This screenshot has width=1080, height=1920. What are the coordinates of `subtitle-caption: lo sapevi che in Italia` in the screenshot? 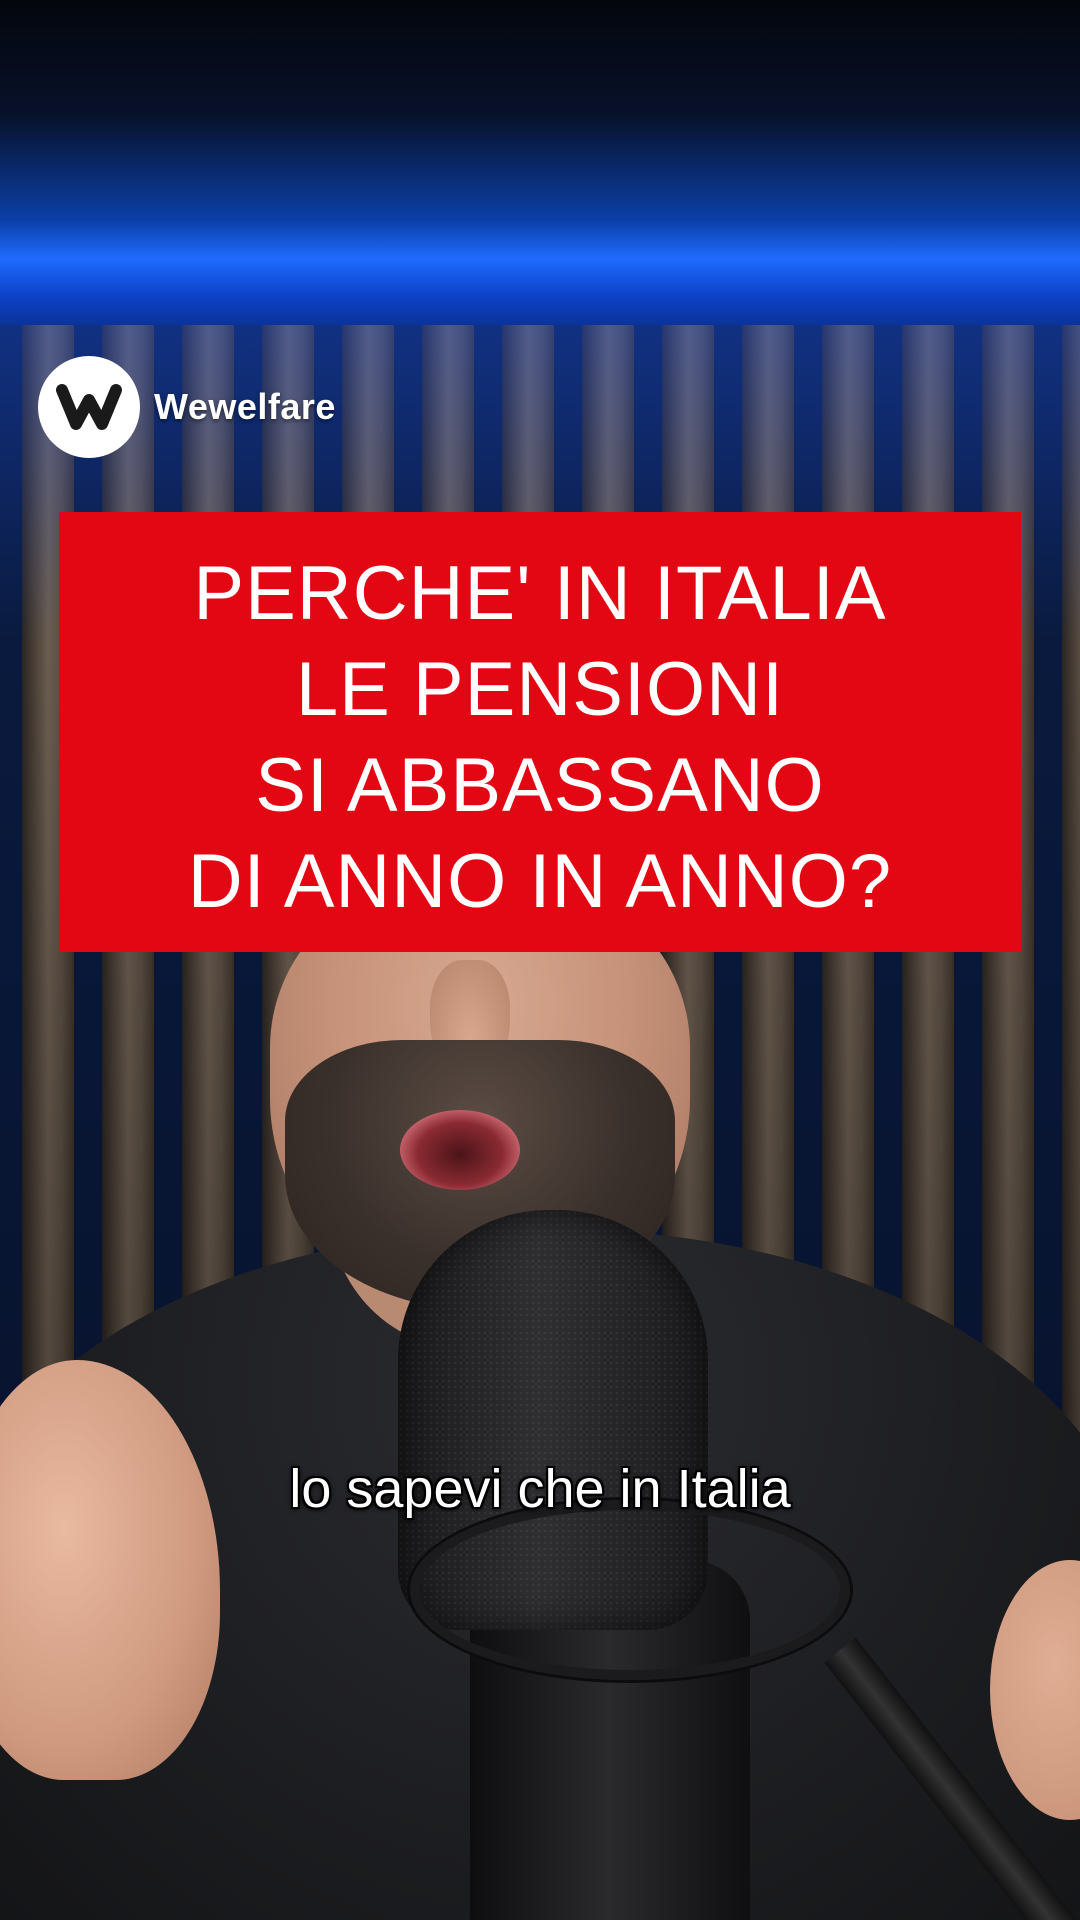 It's located at (540, 1489).